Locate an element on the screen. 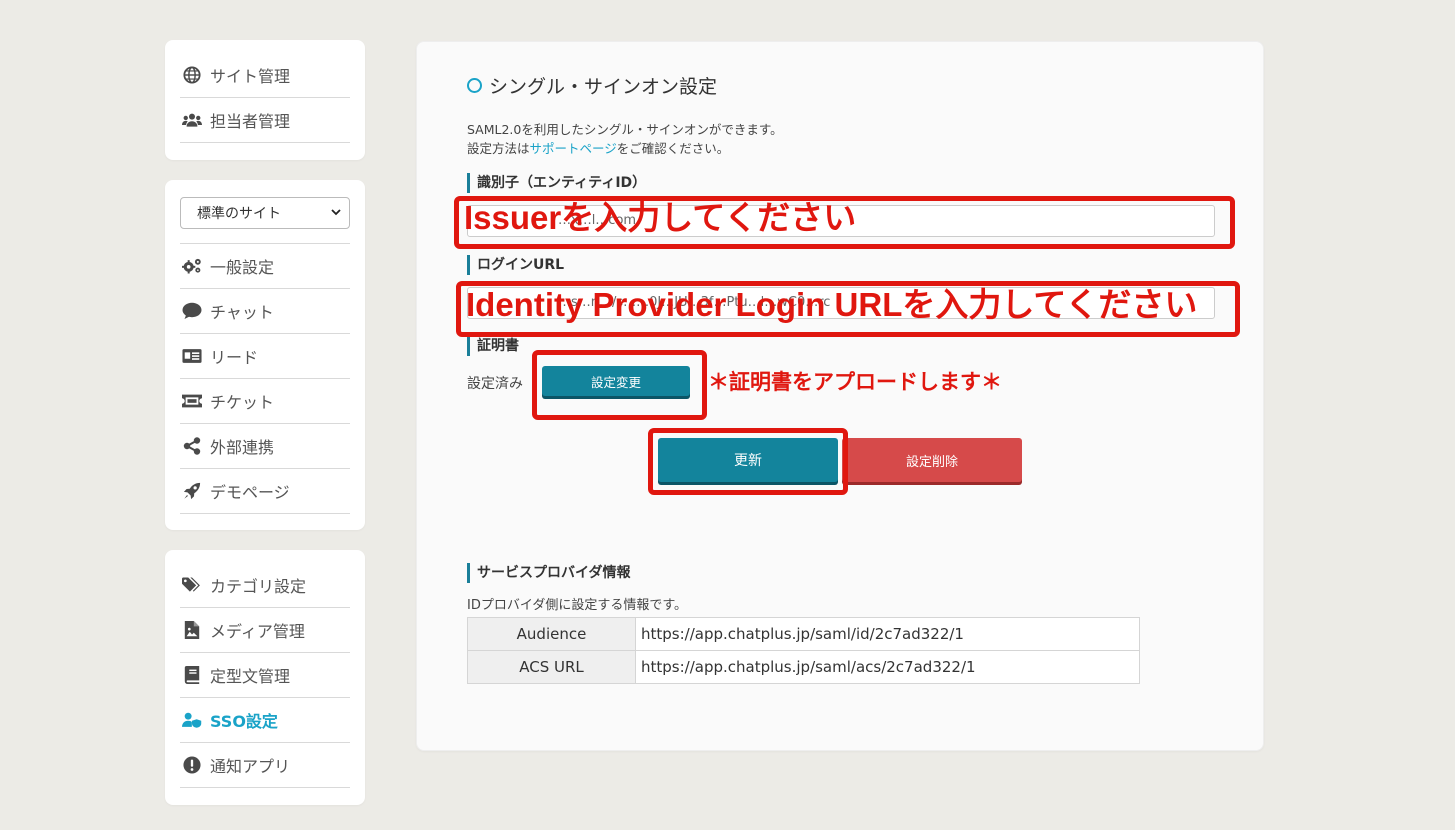 Image resolution: width=1455 pixels, height=830 pixels. acs-url-key: ACS URL is located at coordinates (551, 667).